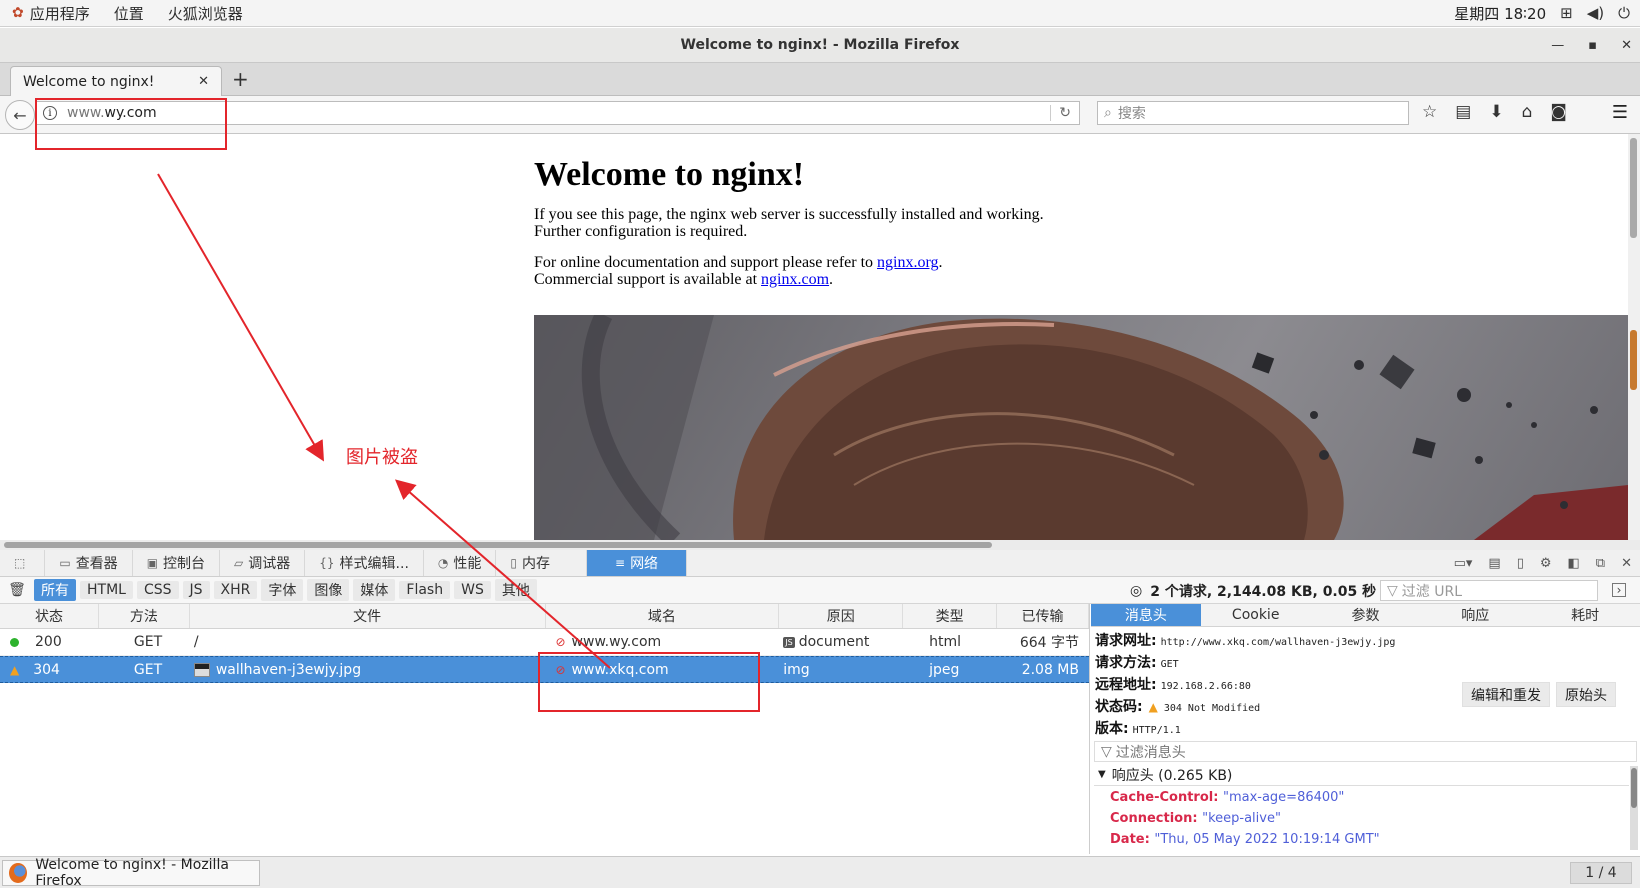  I want to click on firefox-icon, so click(18, 873).